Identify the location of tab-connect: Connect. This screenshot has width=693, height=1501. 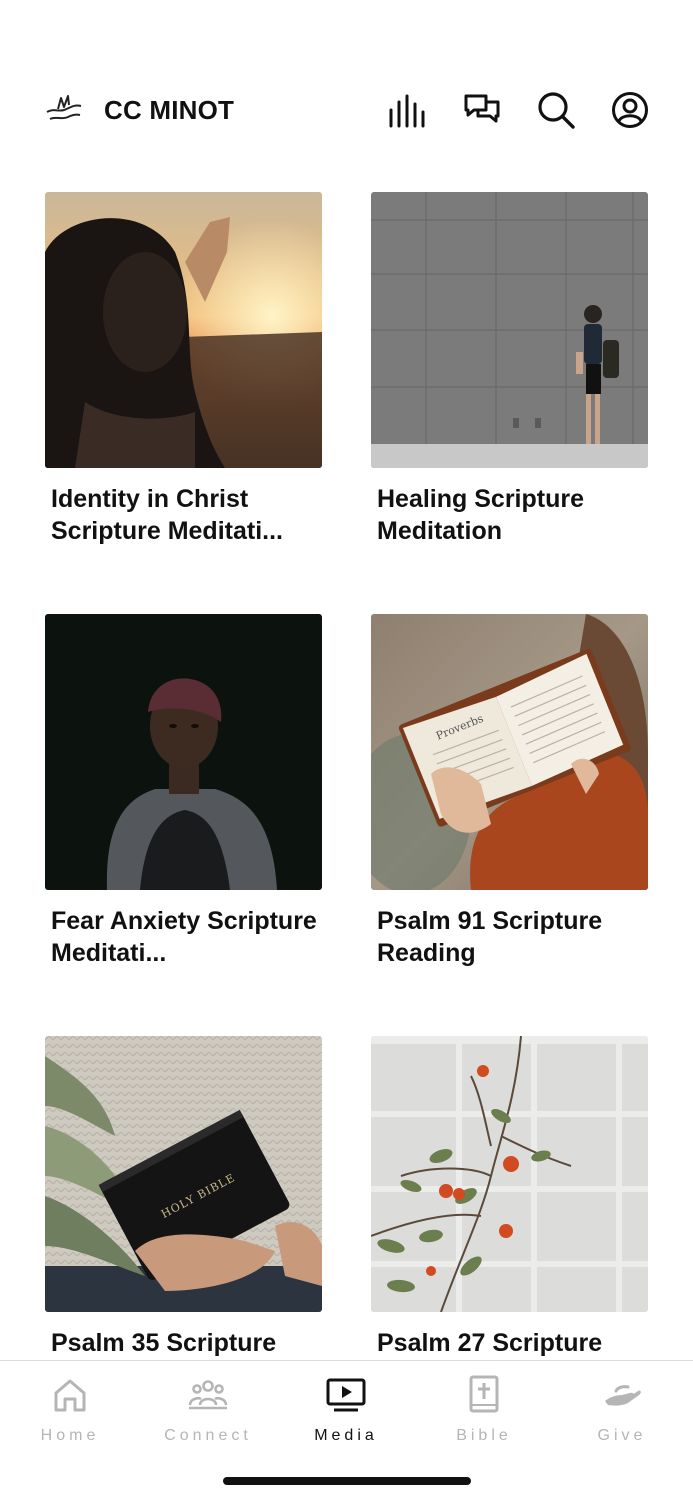
(208, 1411).